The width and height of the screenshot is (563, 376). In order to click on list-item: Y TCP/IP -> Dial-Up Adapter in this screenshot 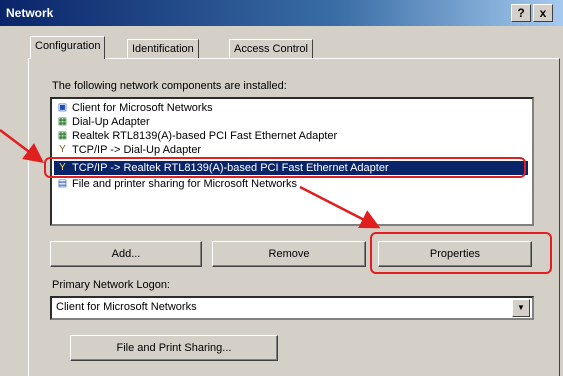, I will do `click(127, 150)`.